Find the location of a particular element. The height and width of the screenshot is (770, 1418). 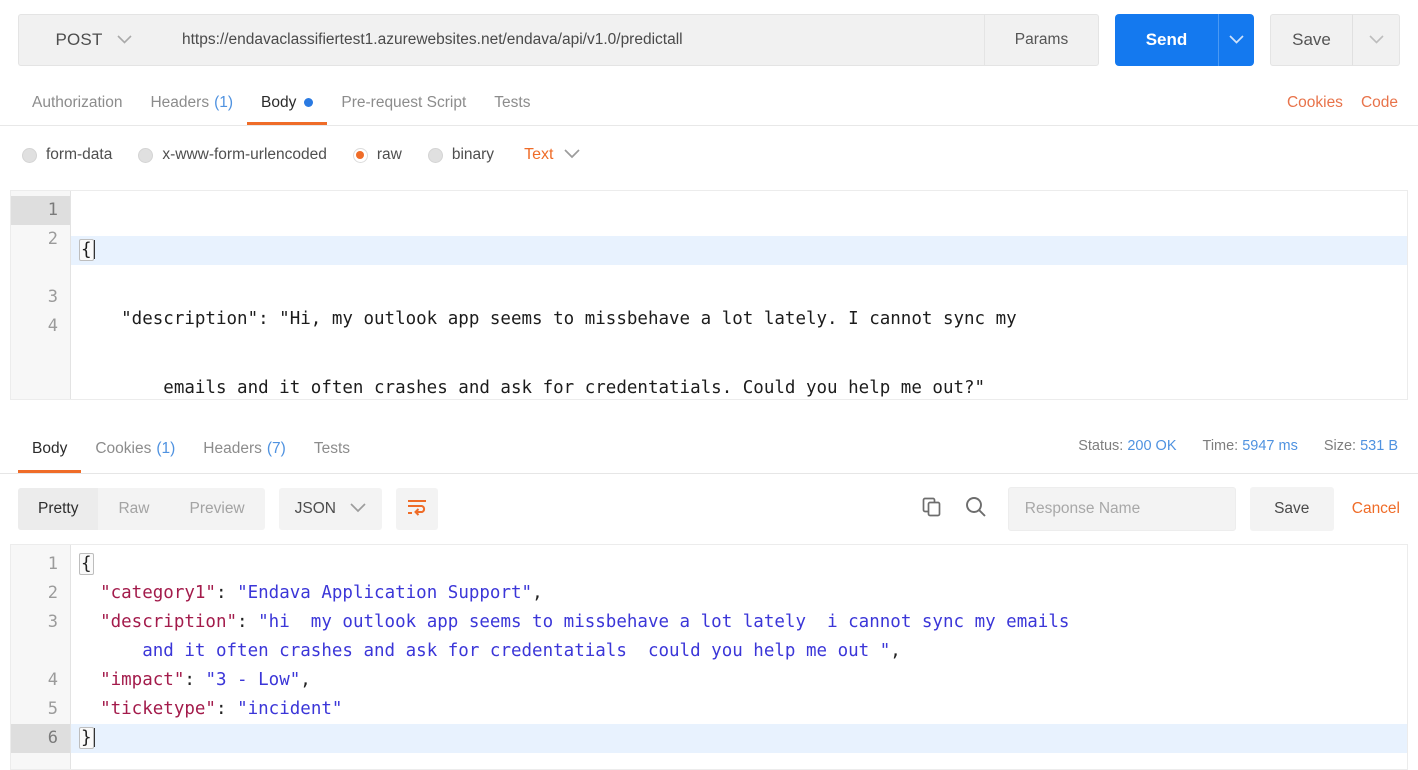

copy-button is located at coordinates (932, 509).